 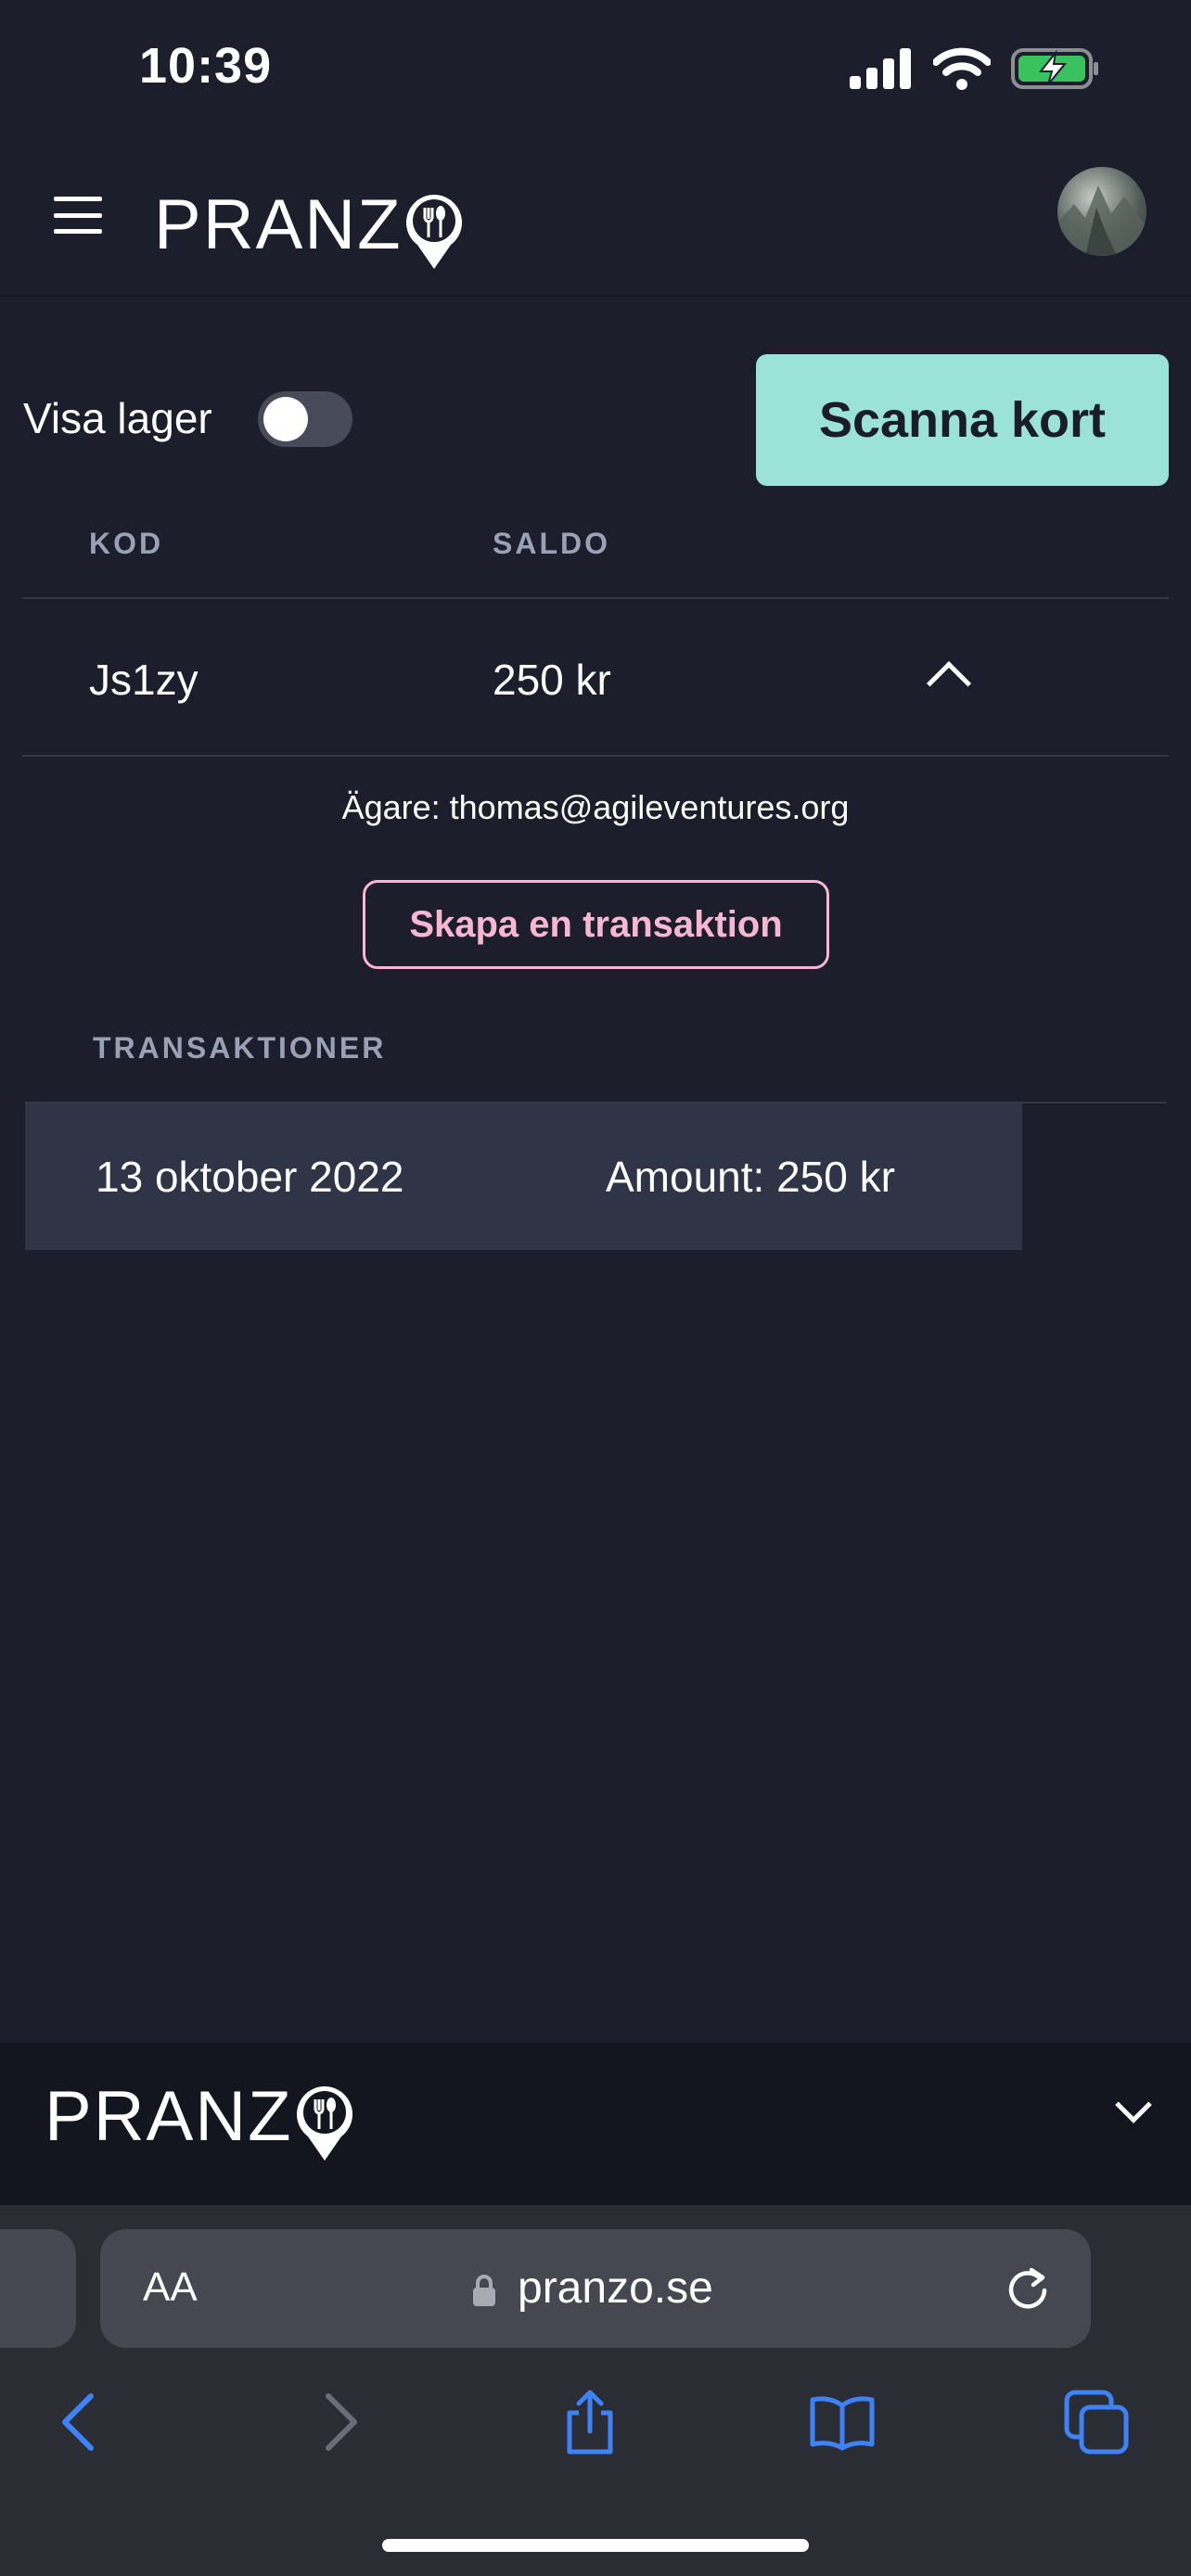 What do you see at coordinates (78, 216) in the screenshot?
I see `hamburger-menu-icon` at bounding box center [78, 216].